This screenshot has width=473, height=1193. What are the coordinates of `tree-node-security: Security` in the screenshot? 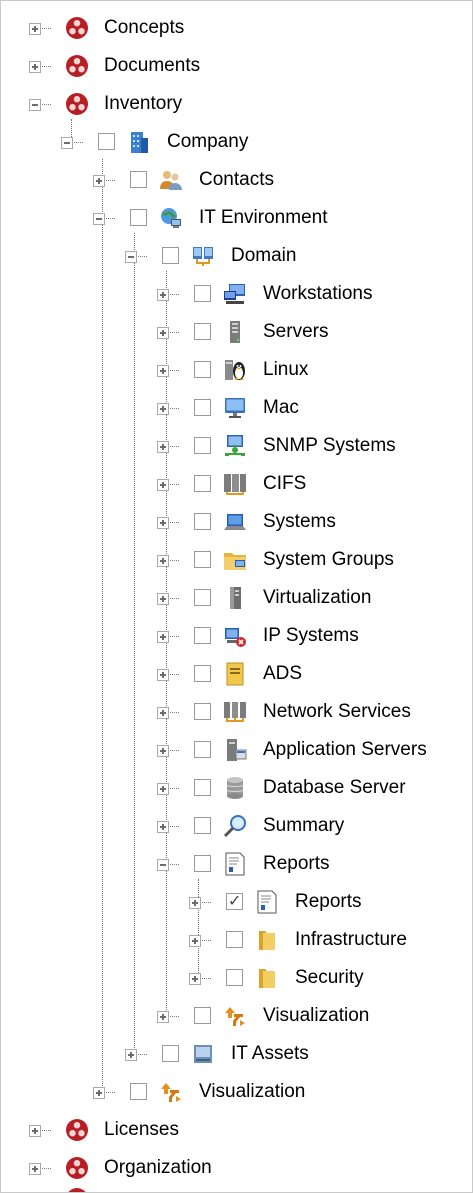 It's located at (231, 980).